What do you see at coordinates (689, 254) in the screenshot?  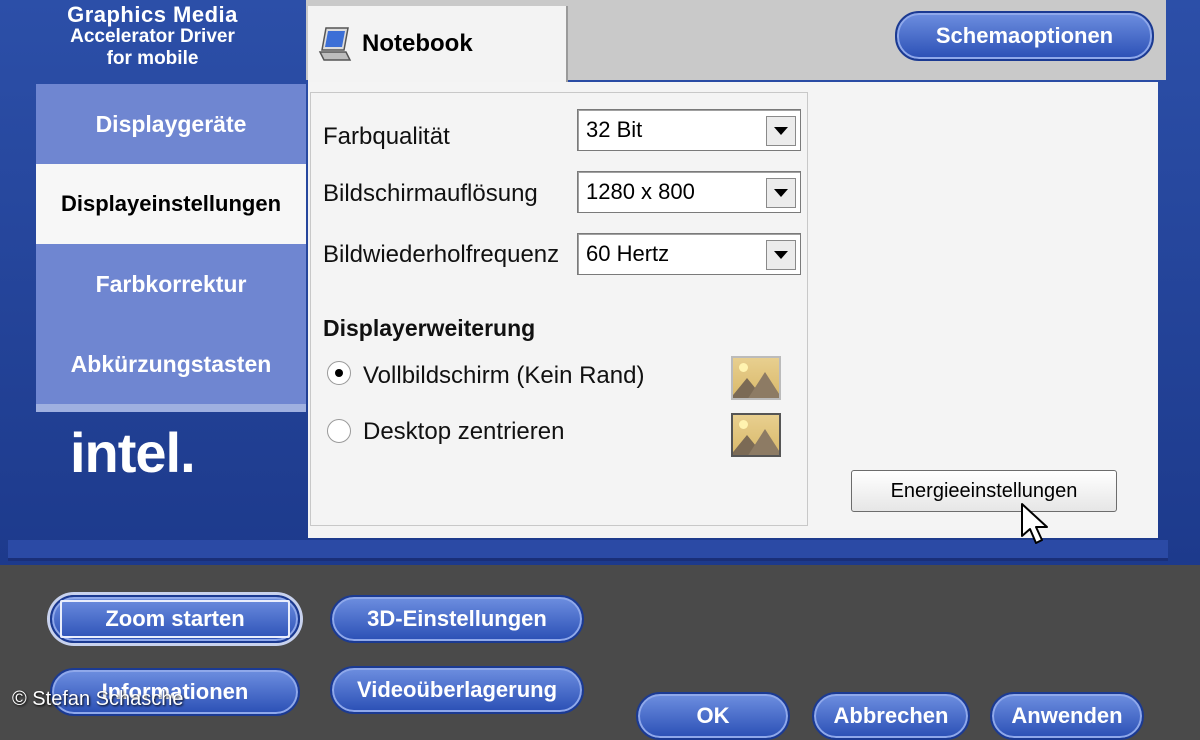 I see `refresh-rate-select: 60 Hertz` at bounding box center [689, 254].